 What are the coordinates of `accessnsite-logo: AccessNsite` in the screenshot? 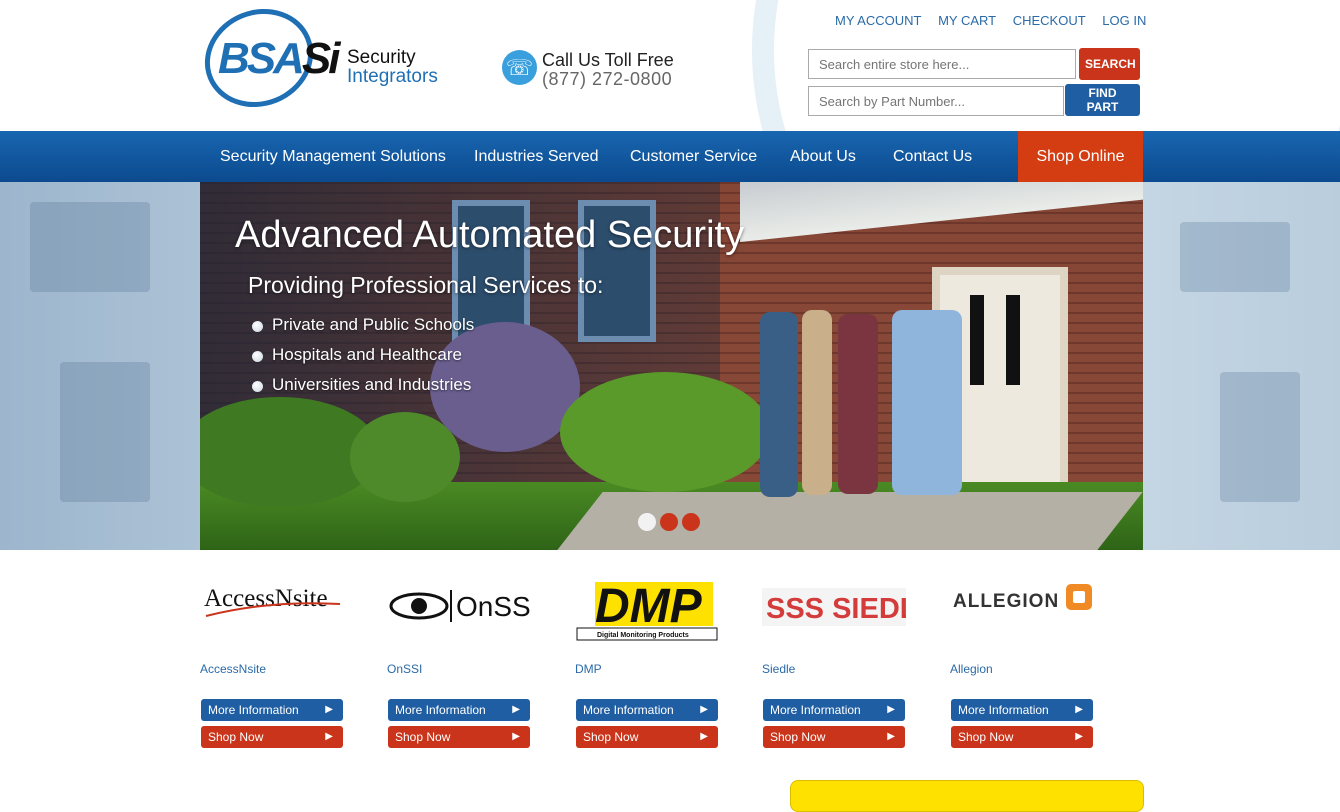 It's located at (272, 606).